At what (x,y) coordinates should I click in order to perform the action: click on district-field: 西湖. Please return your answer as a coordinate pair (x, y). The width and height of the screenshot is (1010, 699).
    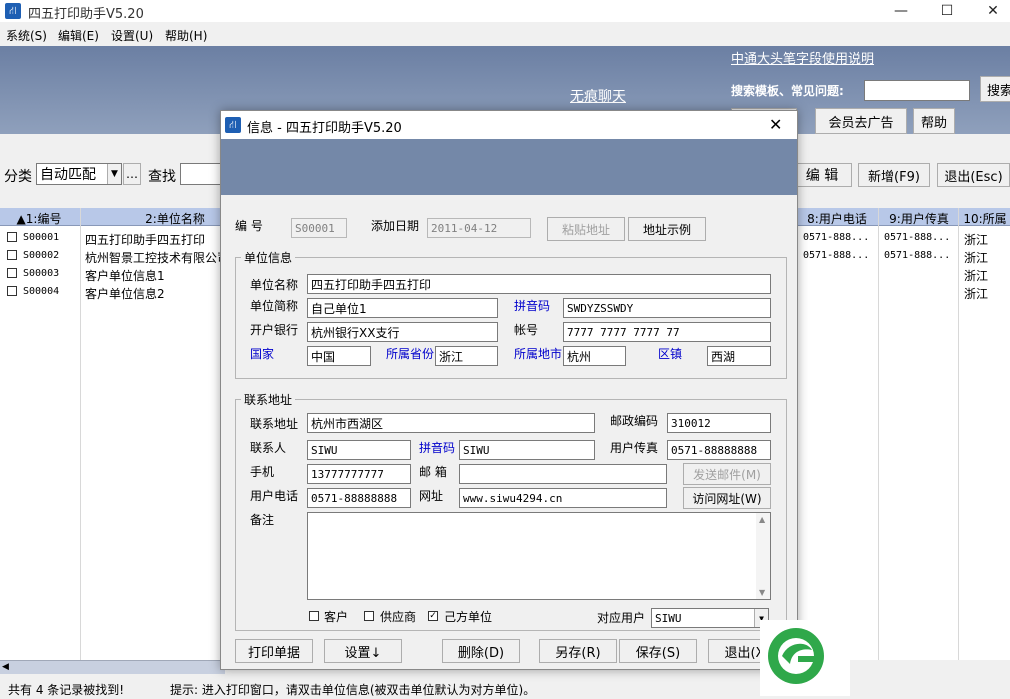
    Looking at the image, I should click on (739, 356).